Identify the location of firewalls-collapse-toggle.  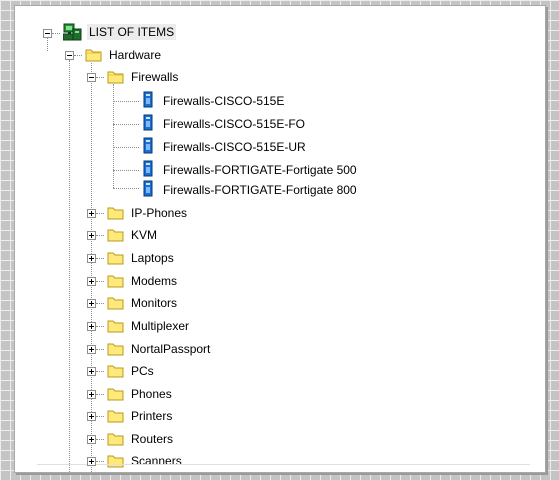
(91, 77).